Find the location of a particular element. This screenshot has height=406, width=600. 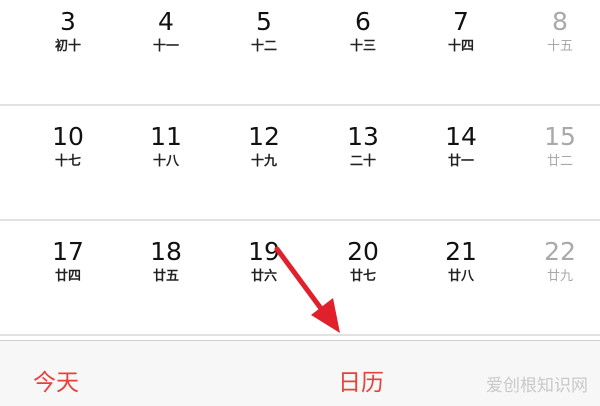

day-cell-weekend: 8 十五 is located at coordinates (560, 27).